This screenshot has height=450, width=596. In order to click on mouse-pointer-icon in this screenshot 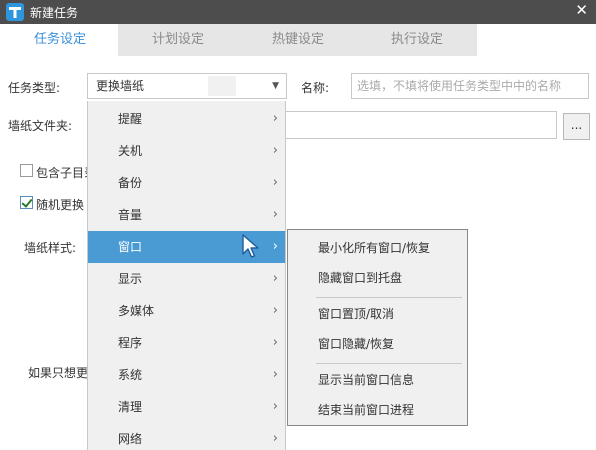, I will do `click(252, 247)`.